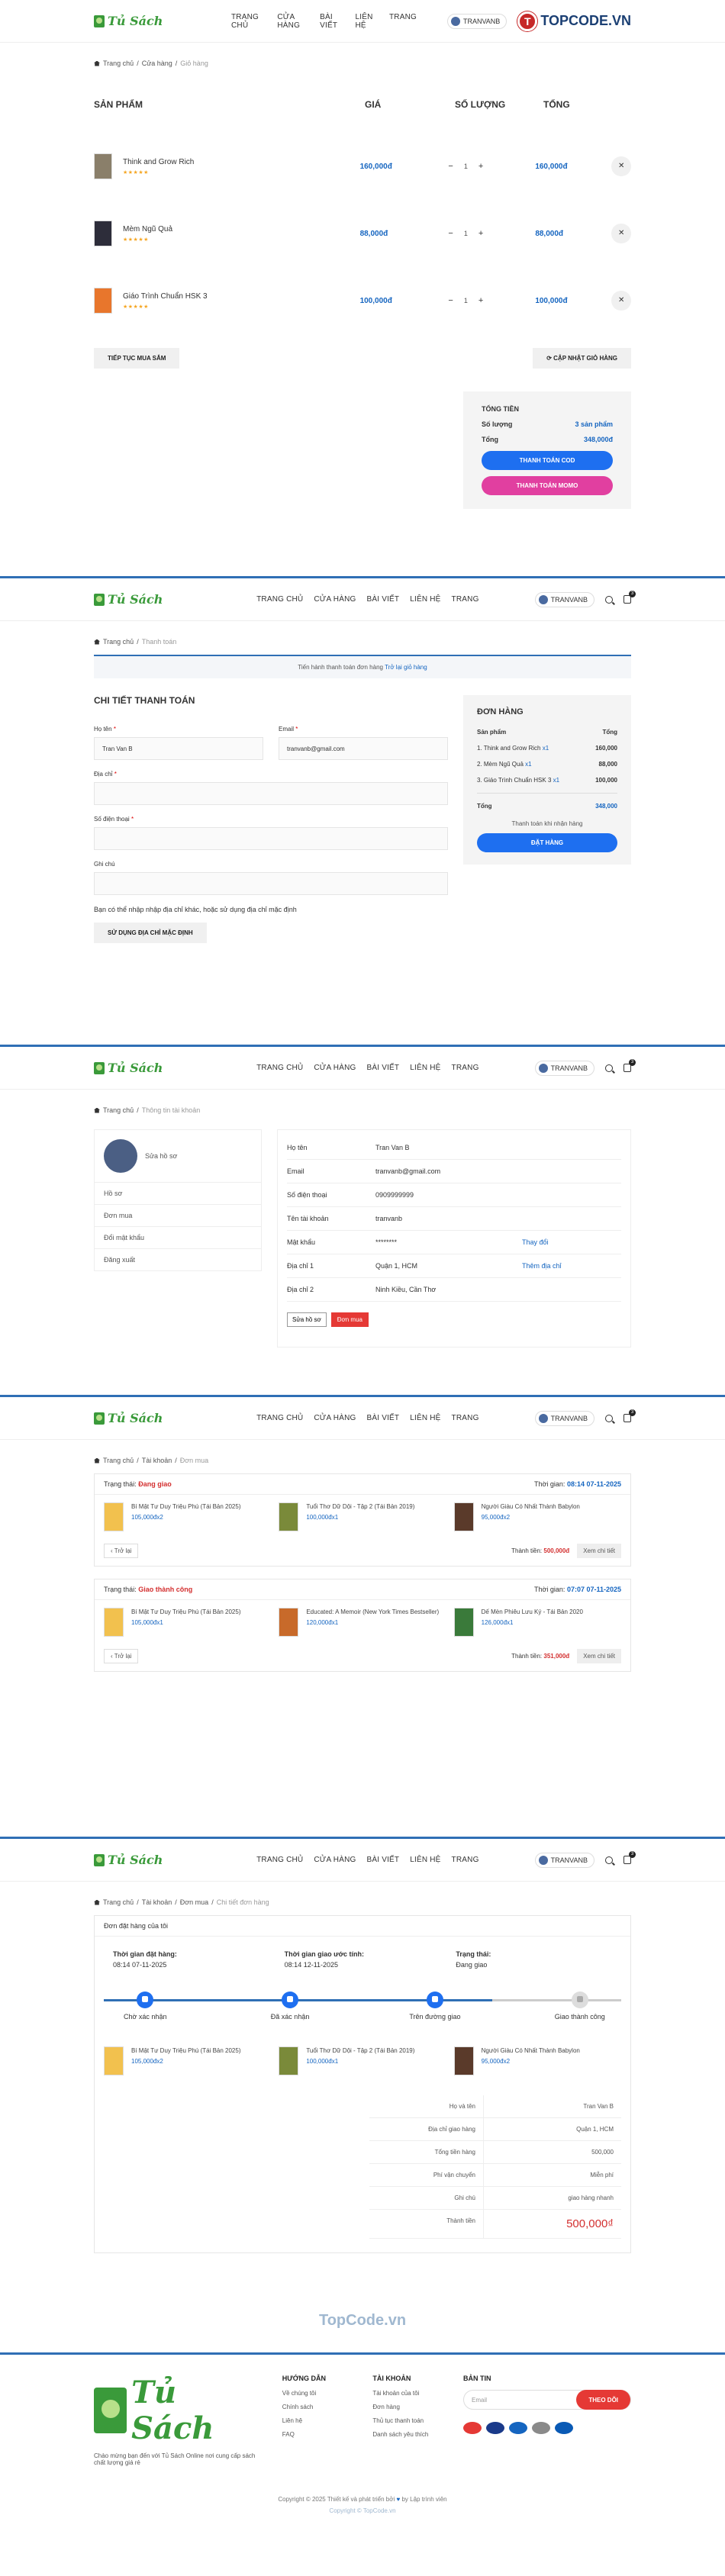 Image resolution: width=725 pixels, height=2576 pixels. Describe the element at coordinates (178, 1259) in the screenshot. I see `menu-logout: Đăng xuất` at that location.